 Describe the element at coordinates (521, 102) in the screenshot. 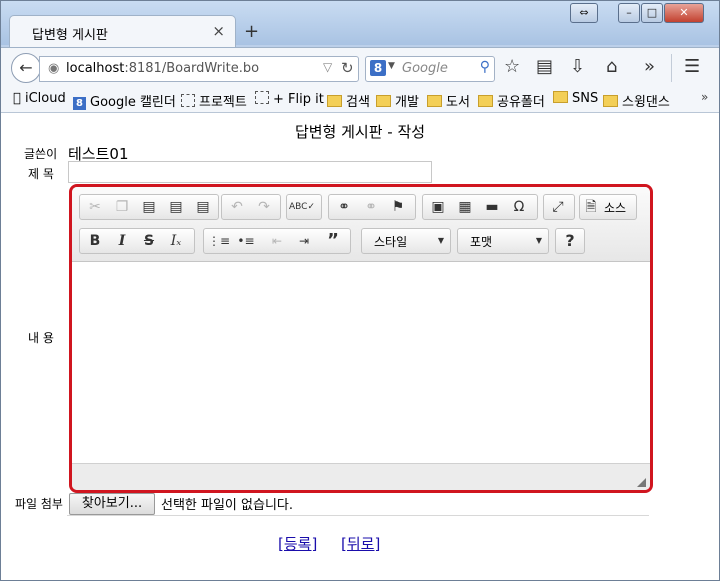

I see `bookmark-label: 공유폴더` at that location.